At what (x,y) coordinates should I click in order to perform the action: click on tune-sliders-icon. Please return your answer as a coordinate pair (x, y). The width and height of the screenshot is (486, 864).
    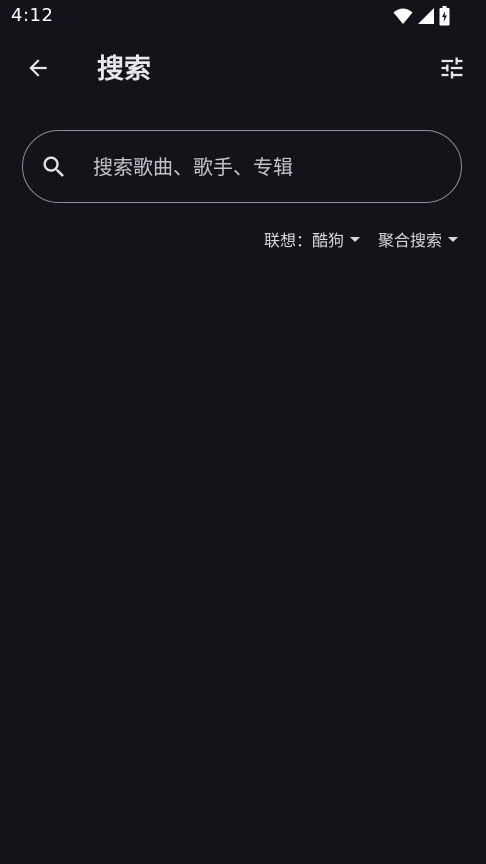
    Looking at the image, I should click on (452, 70).